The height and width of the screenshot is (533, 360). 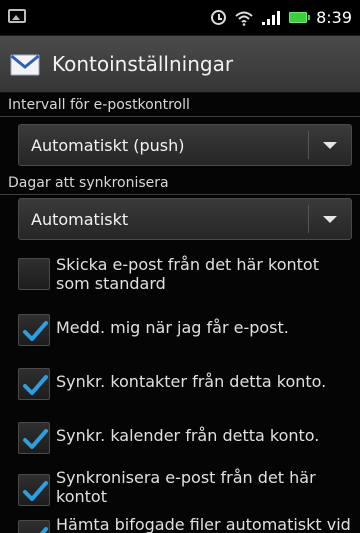 What do you see at coordinates (185, 219) in the screenshot?
I see `sync-days-dropdown: Automatiskt` at bounding box center [185, 219].